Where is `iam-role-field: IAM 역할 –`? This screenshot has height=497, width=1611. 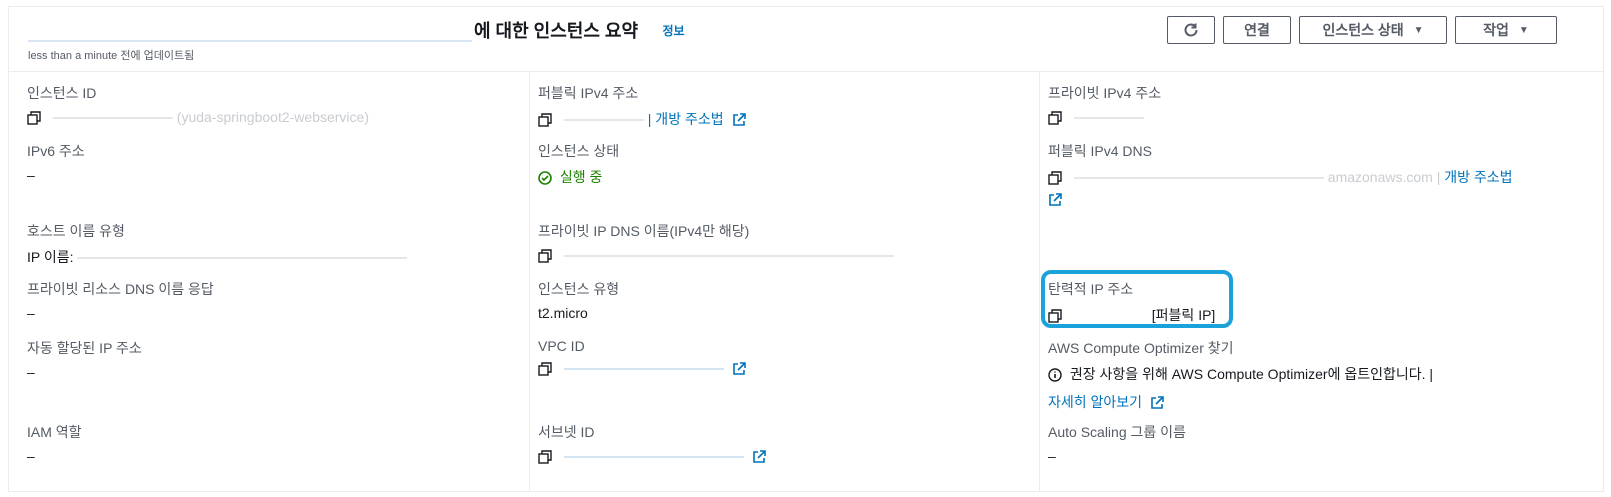 iam-role-field: IAM 역할 – is located at coordinates (54, 443).